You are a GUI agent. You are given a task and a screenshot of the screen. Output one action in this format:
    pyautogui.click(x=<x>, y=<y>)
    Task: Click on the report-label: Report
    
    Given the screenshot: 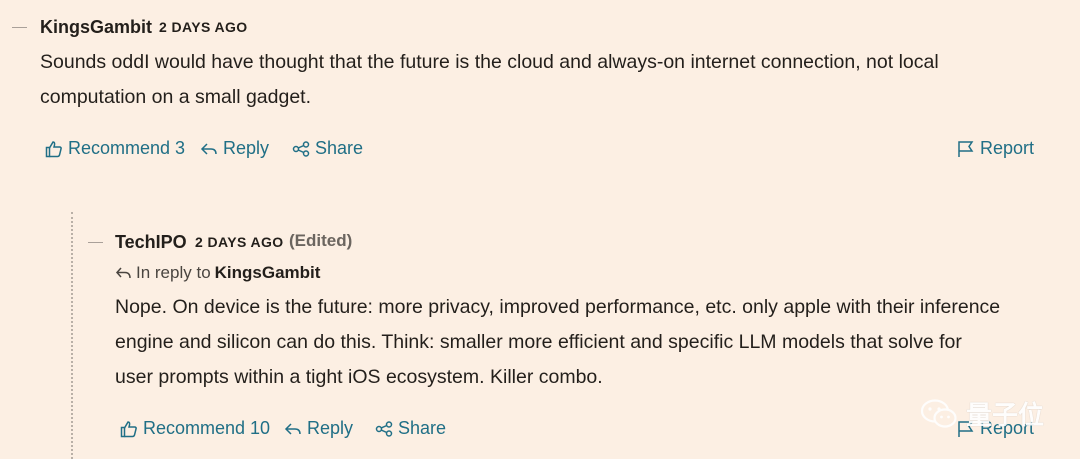 What is the action you would take?
    pyautogui.click(x=1007, y=148)
    